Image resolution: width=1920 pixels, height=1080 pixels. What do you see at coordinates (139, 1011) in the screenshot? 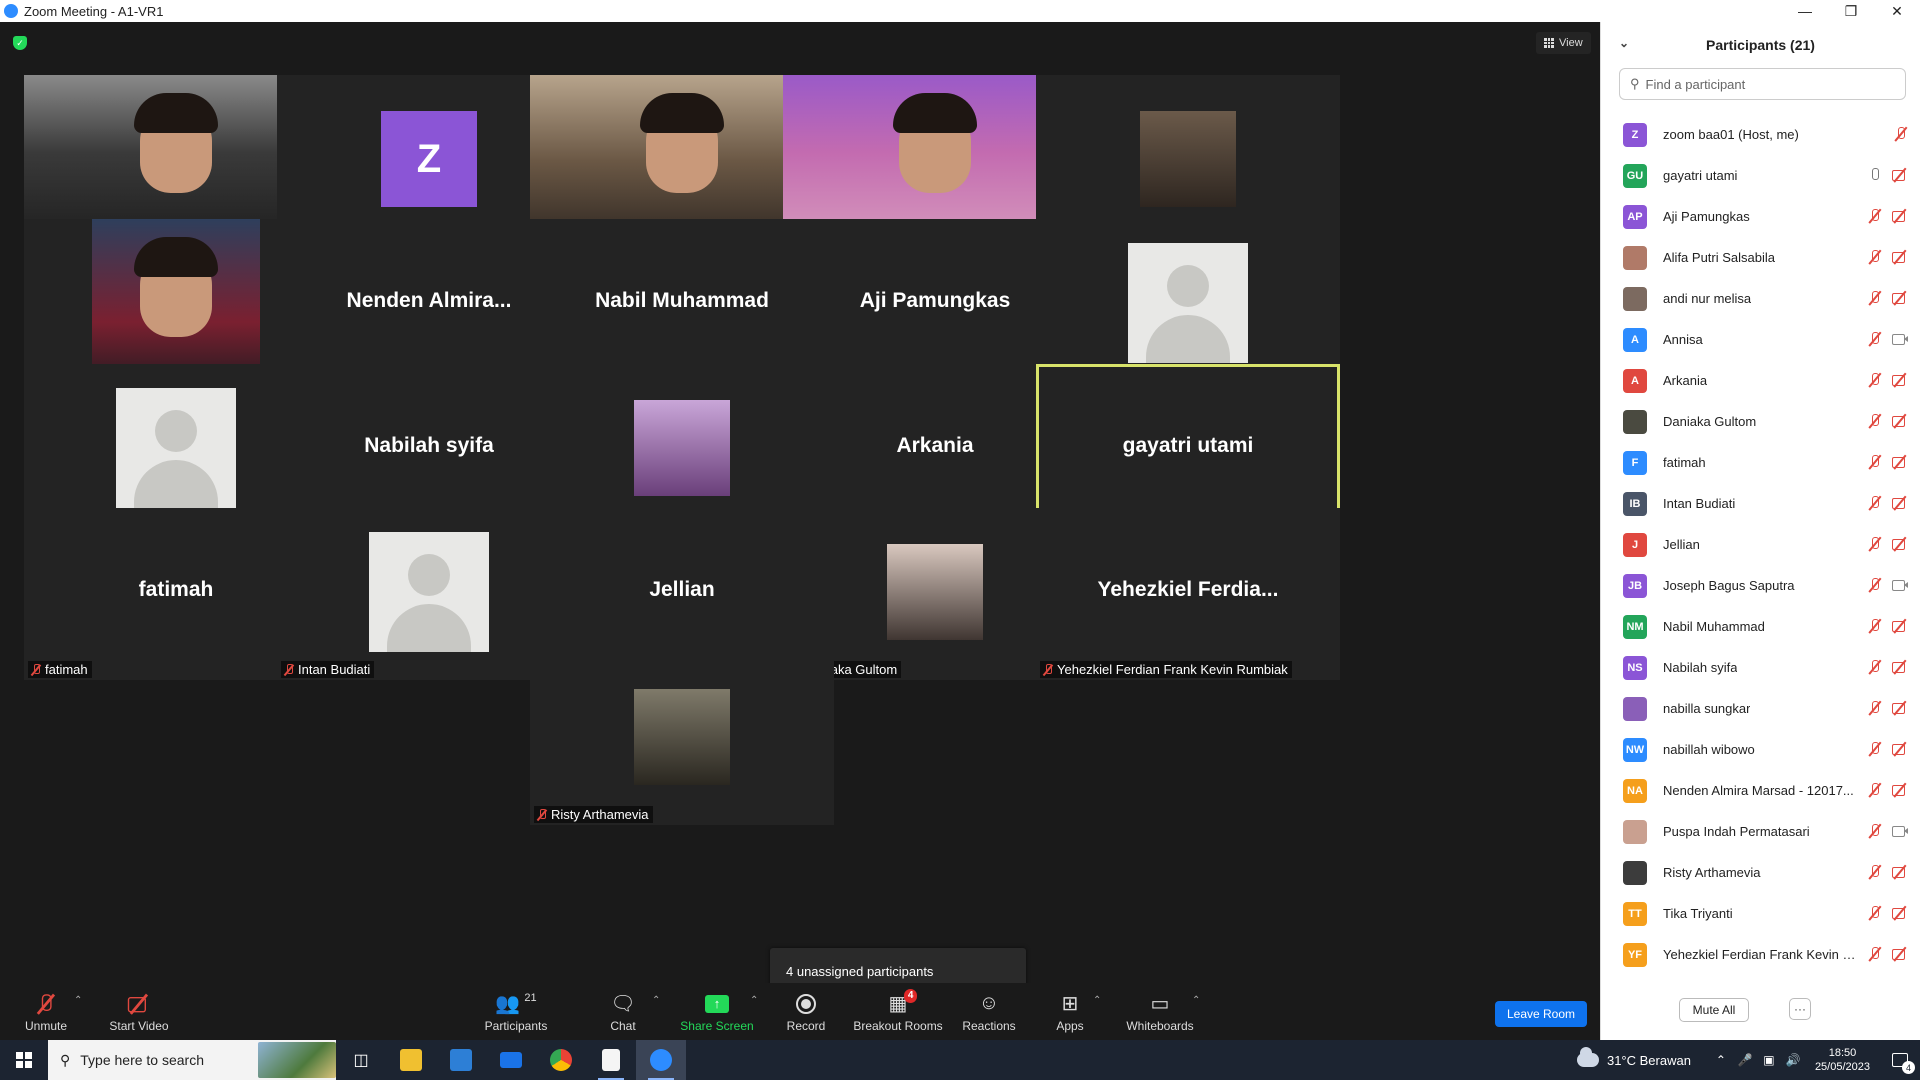
I see `start-video-button: Start Video` at bounding box center [139, 1011].